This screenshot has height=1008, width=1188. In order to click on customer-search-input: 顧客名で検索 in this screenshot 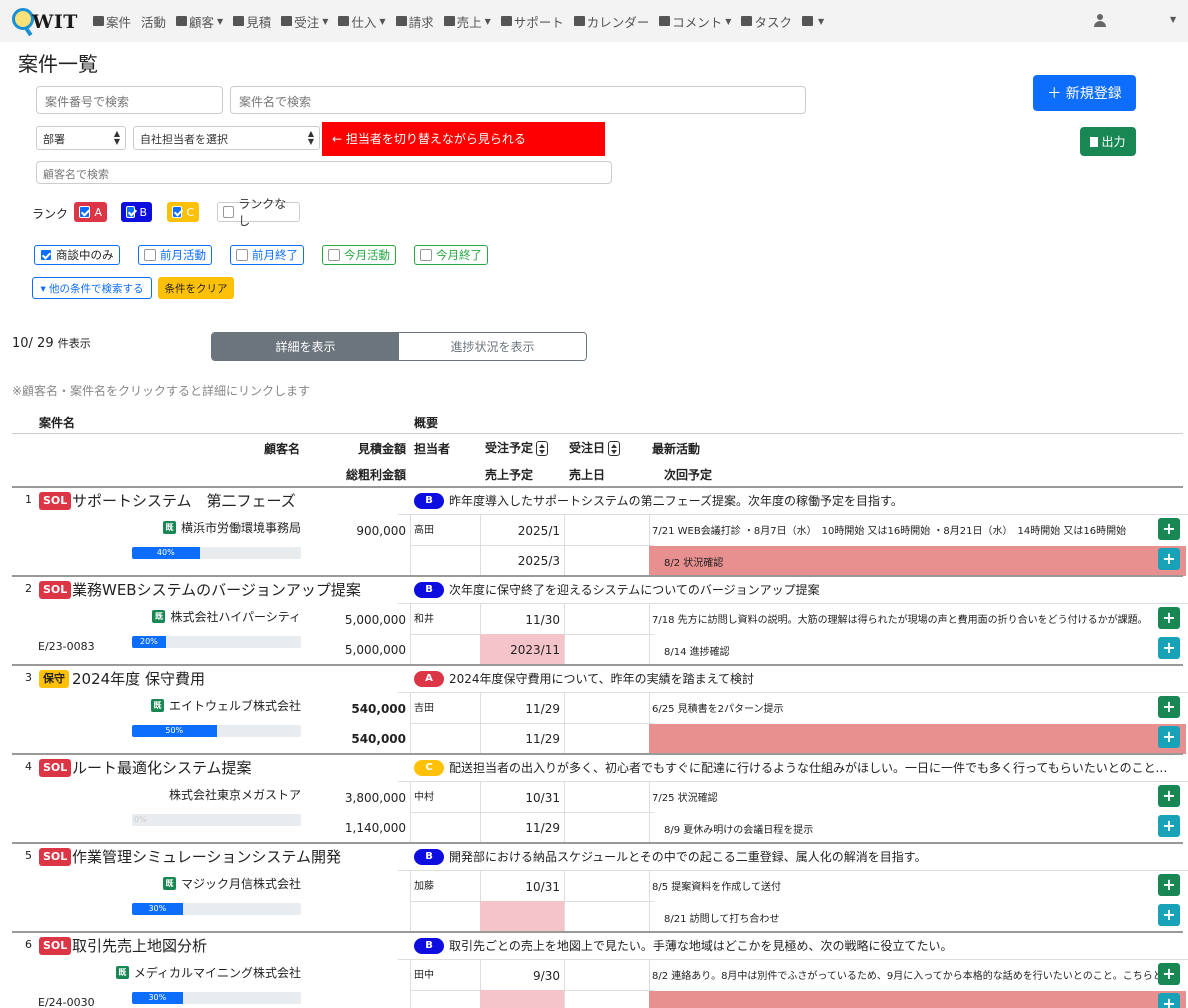, I will do `click(324, 172)`.